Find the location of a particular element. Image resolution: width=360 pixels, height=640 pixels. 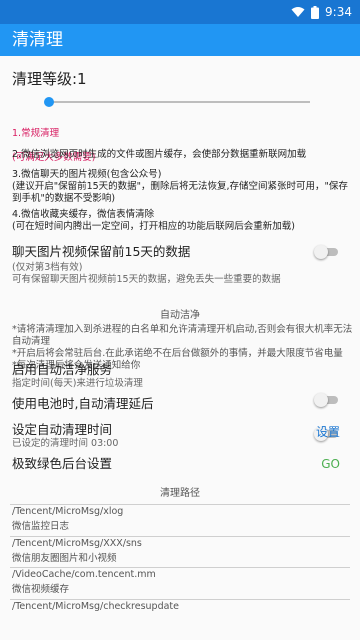

clean-level-slider is located at coordinates (177, 102).